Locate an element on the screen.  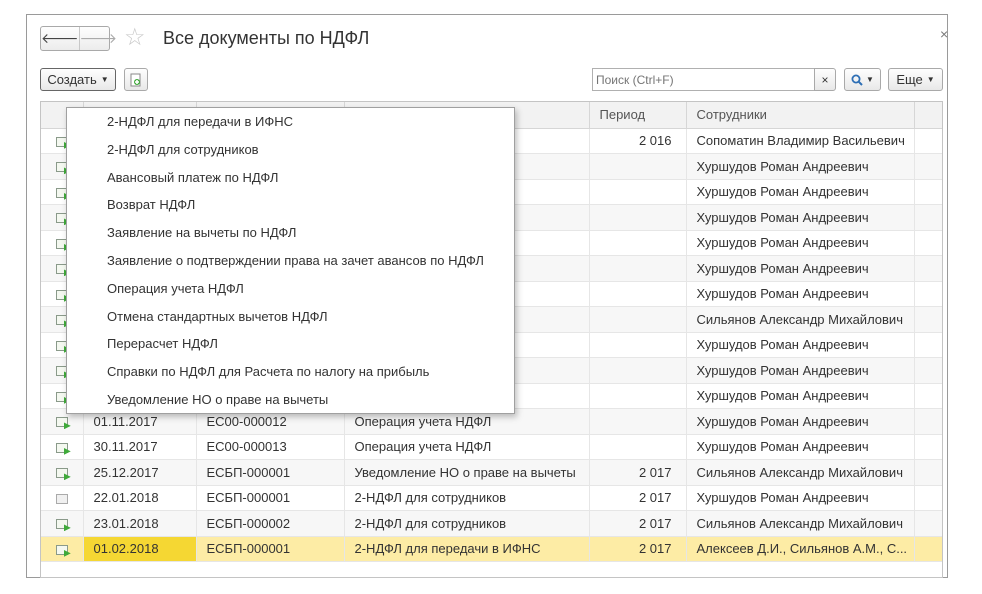
cell-type: Операция учета НДФЛ is located at coordinates (467, 447).